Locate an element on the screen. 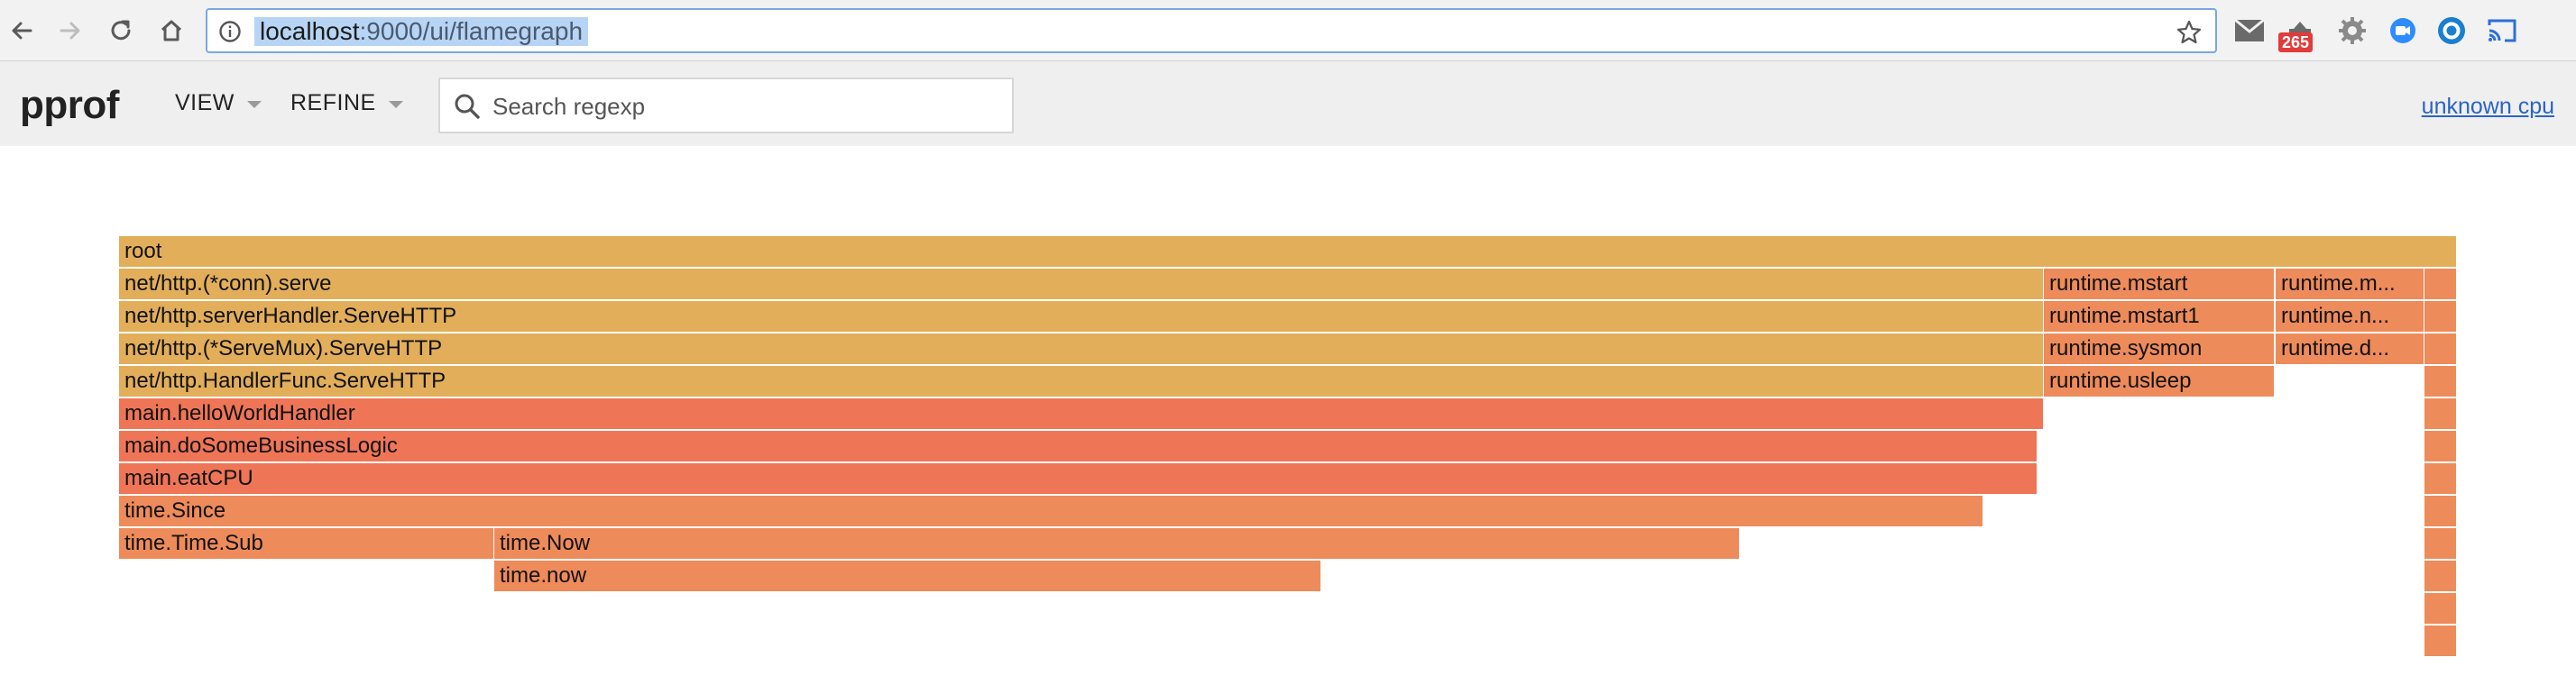  flame-frame: time.Time.Sub is located at coordinates (306, 543).